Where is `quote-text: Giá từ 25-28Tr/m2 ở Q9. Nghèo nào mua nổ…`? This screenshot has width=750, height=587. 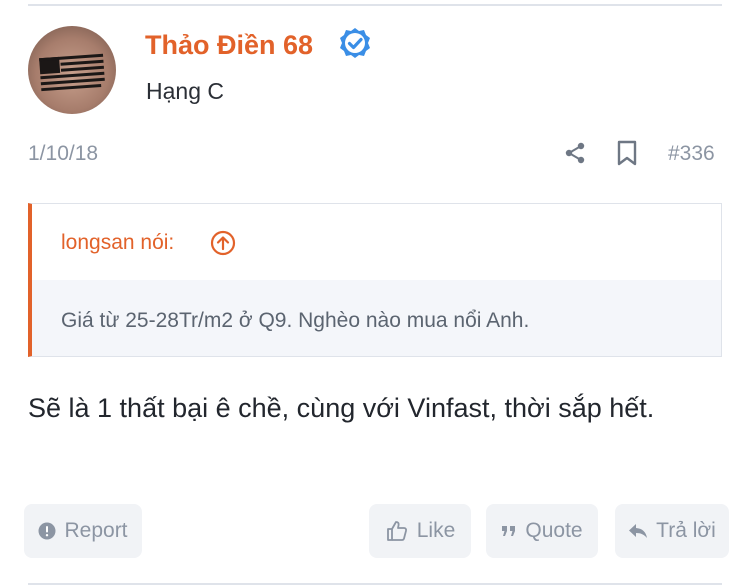 quote-text: Giá từ 25-28Tr/m2 ở Q9. Nghèo nào mua nổ… is located at coordinates (295, 320).